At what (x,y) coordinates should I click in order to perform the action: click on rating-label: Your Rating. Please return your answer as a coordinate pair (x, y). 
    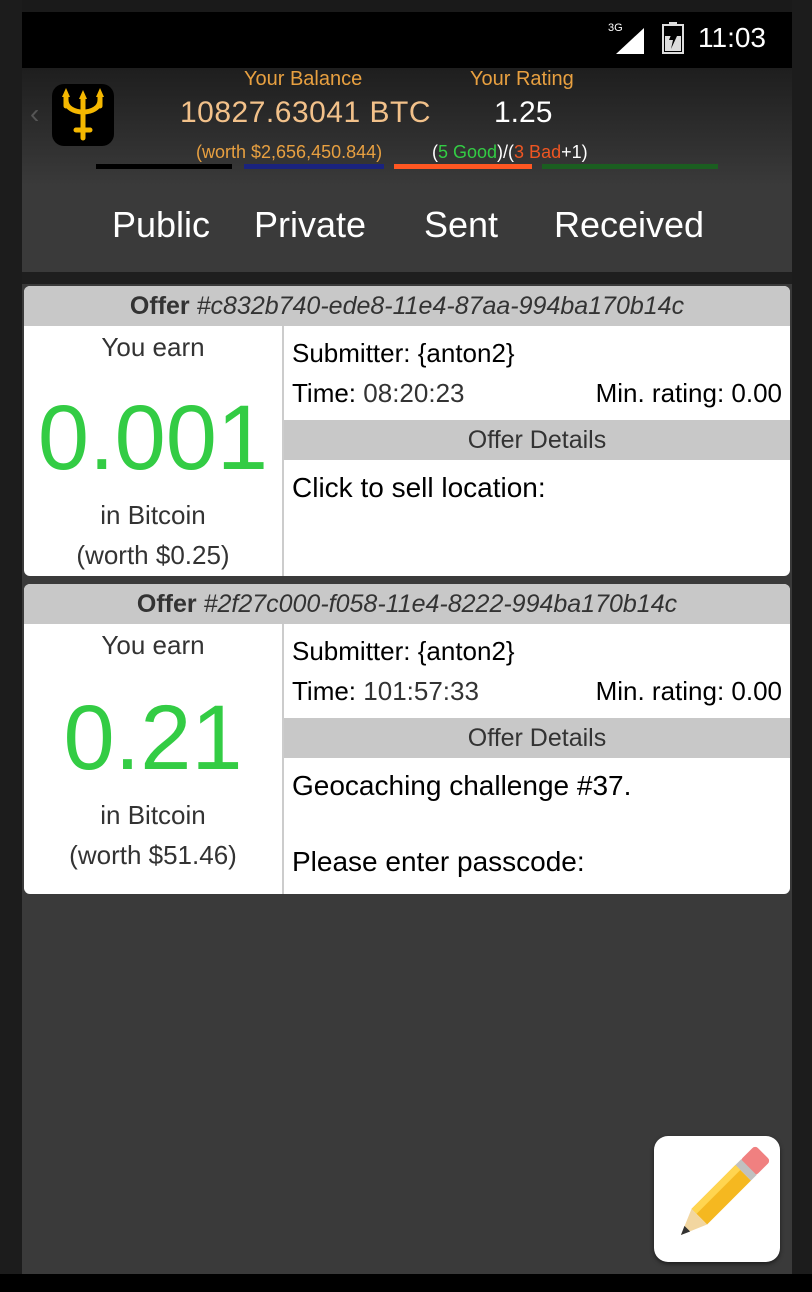
    Looking at the image, I should click on (522, 79).